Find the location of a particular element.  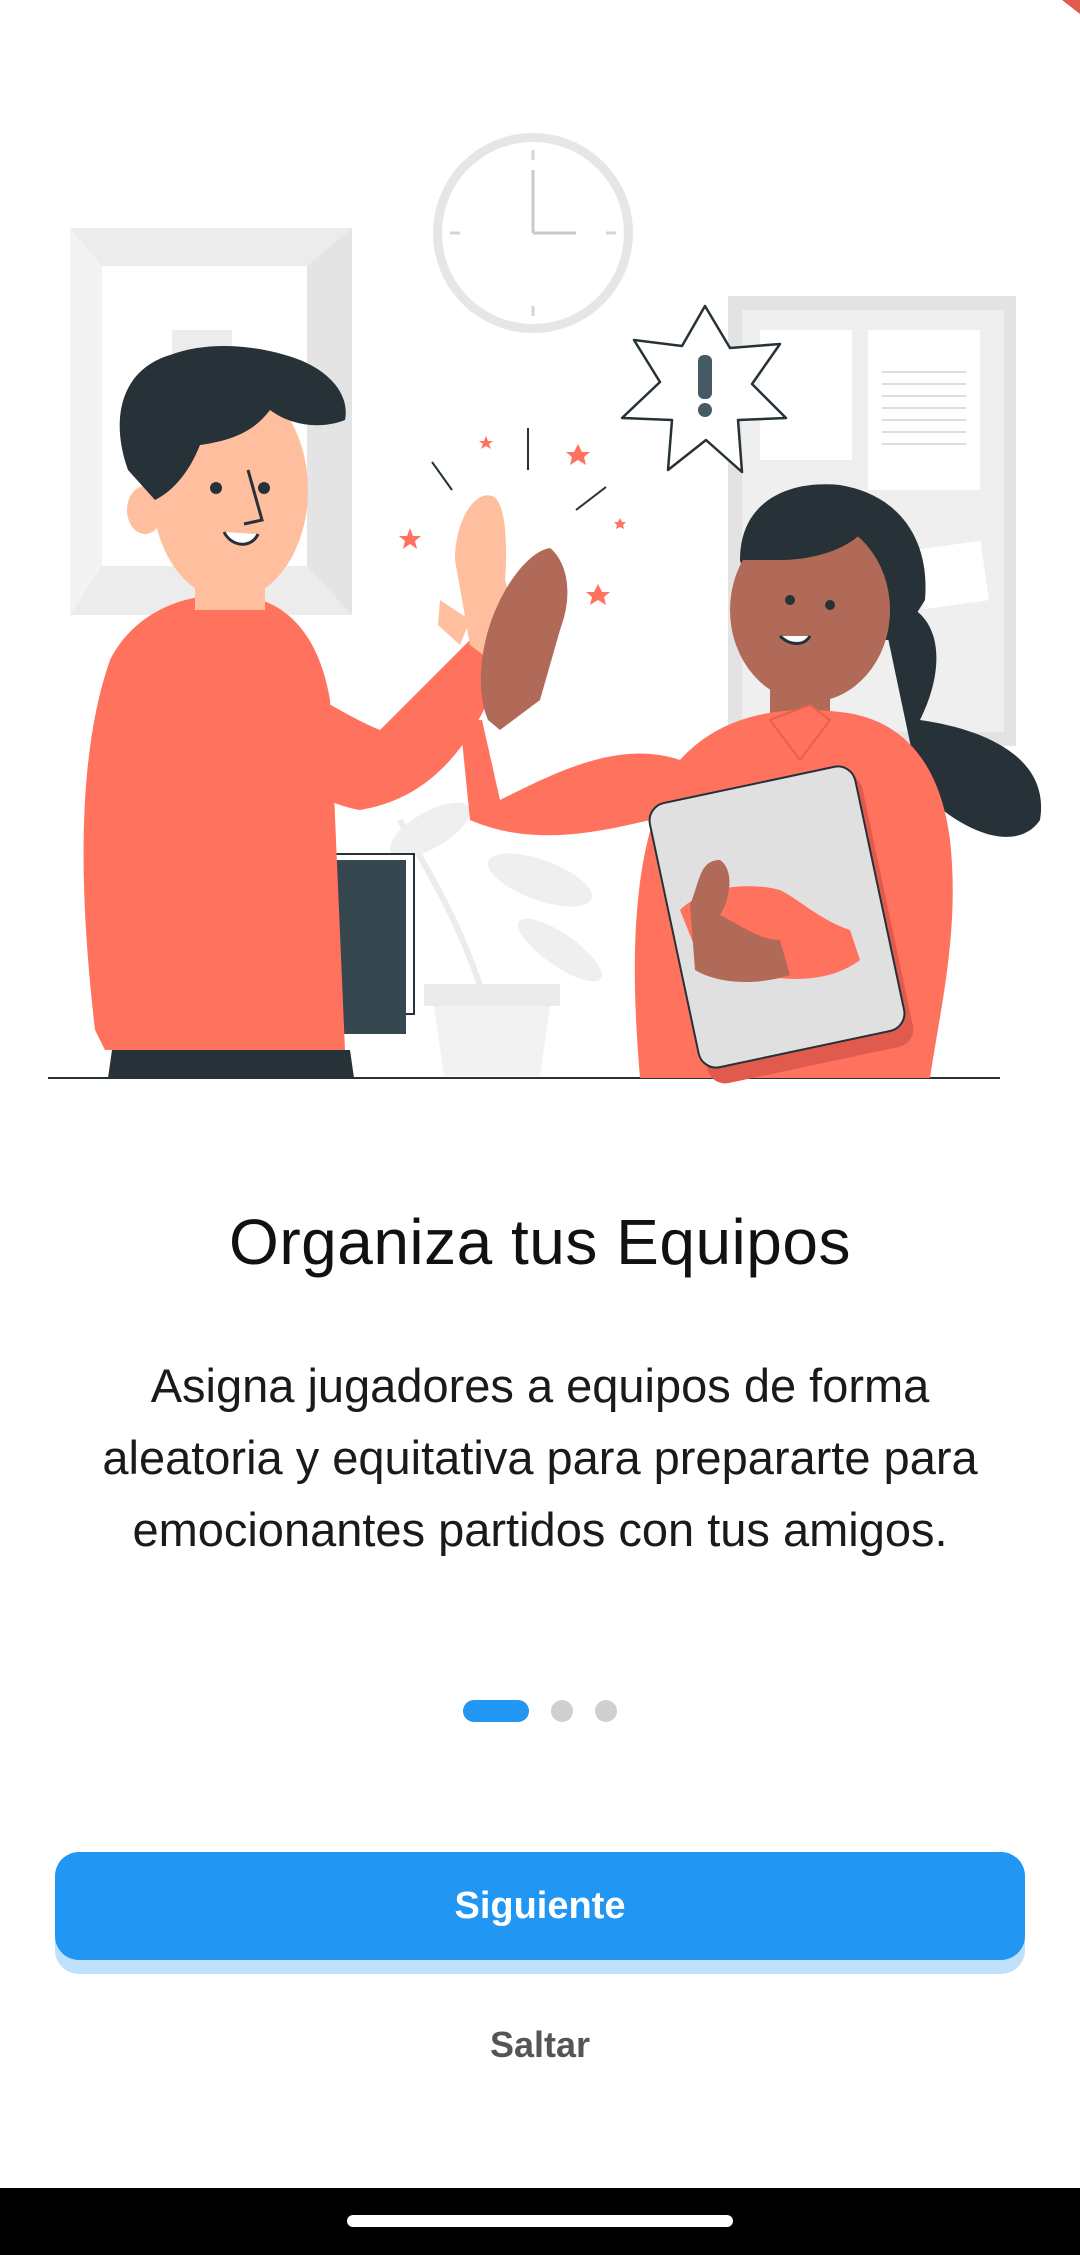

skip-button: Saltar is located at coordinates (540, 2045).